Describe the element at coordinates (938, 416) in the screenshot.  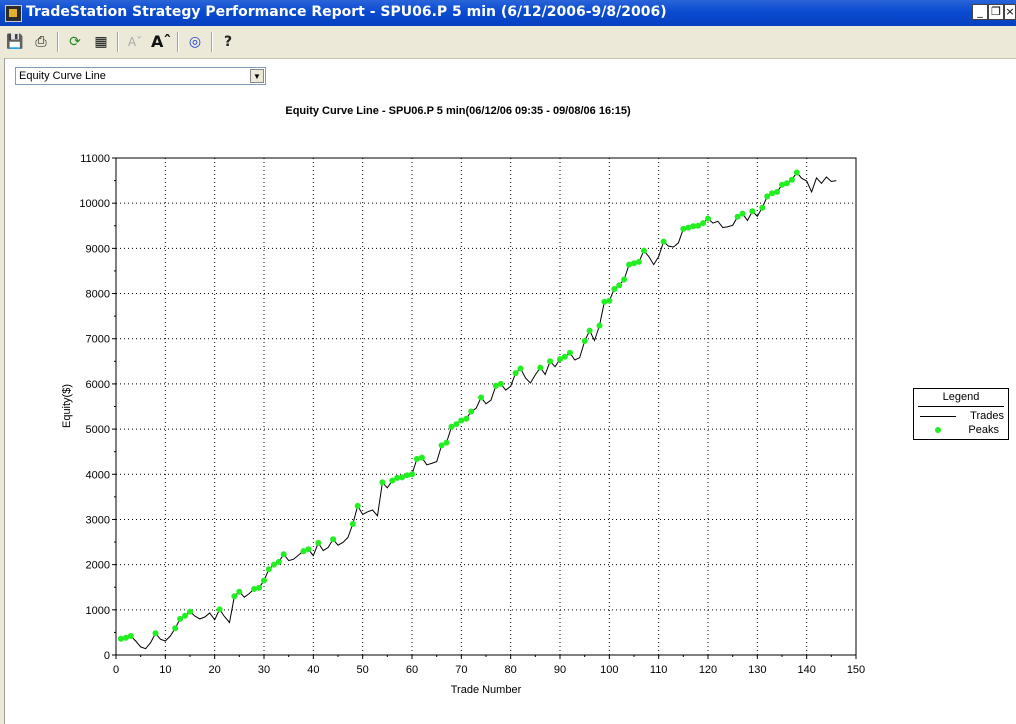
I see `legend-trades-swatch` at that location.